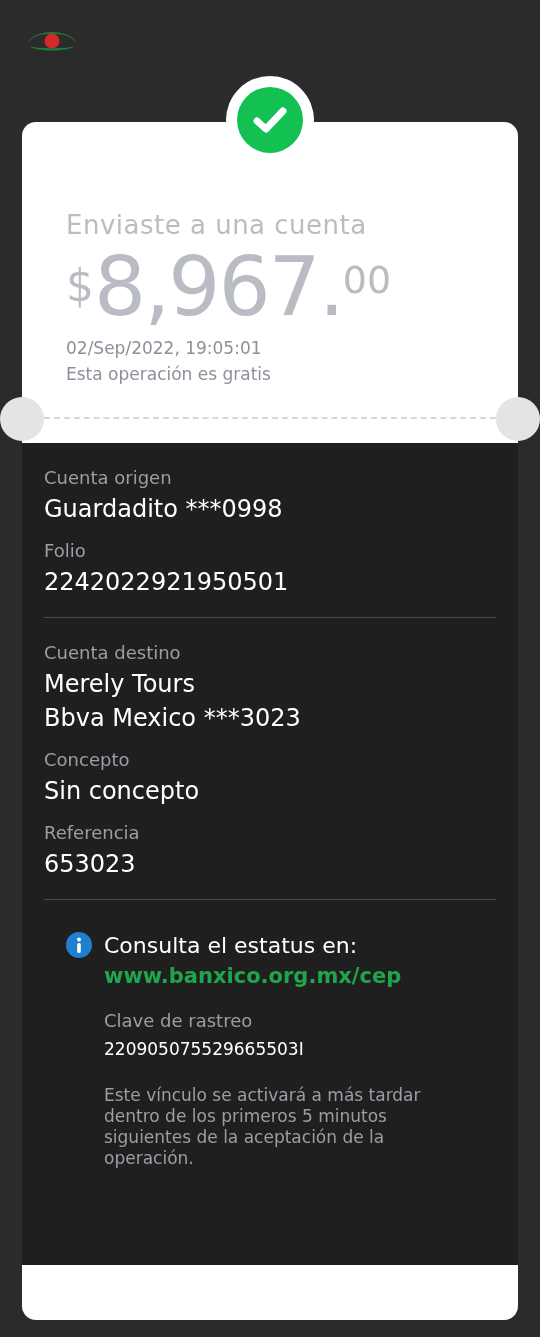 The width and height of the screenshot is (540, 1337). What do you see at coordinates (87, 759) in the screenshot?
I see `field-label: Concepto` at bounding box center [87, 759].